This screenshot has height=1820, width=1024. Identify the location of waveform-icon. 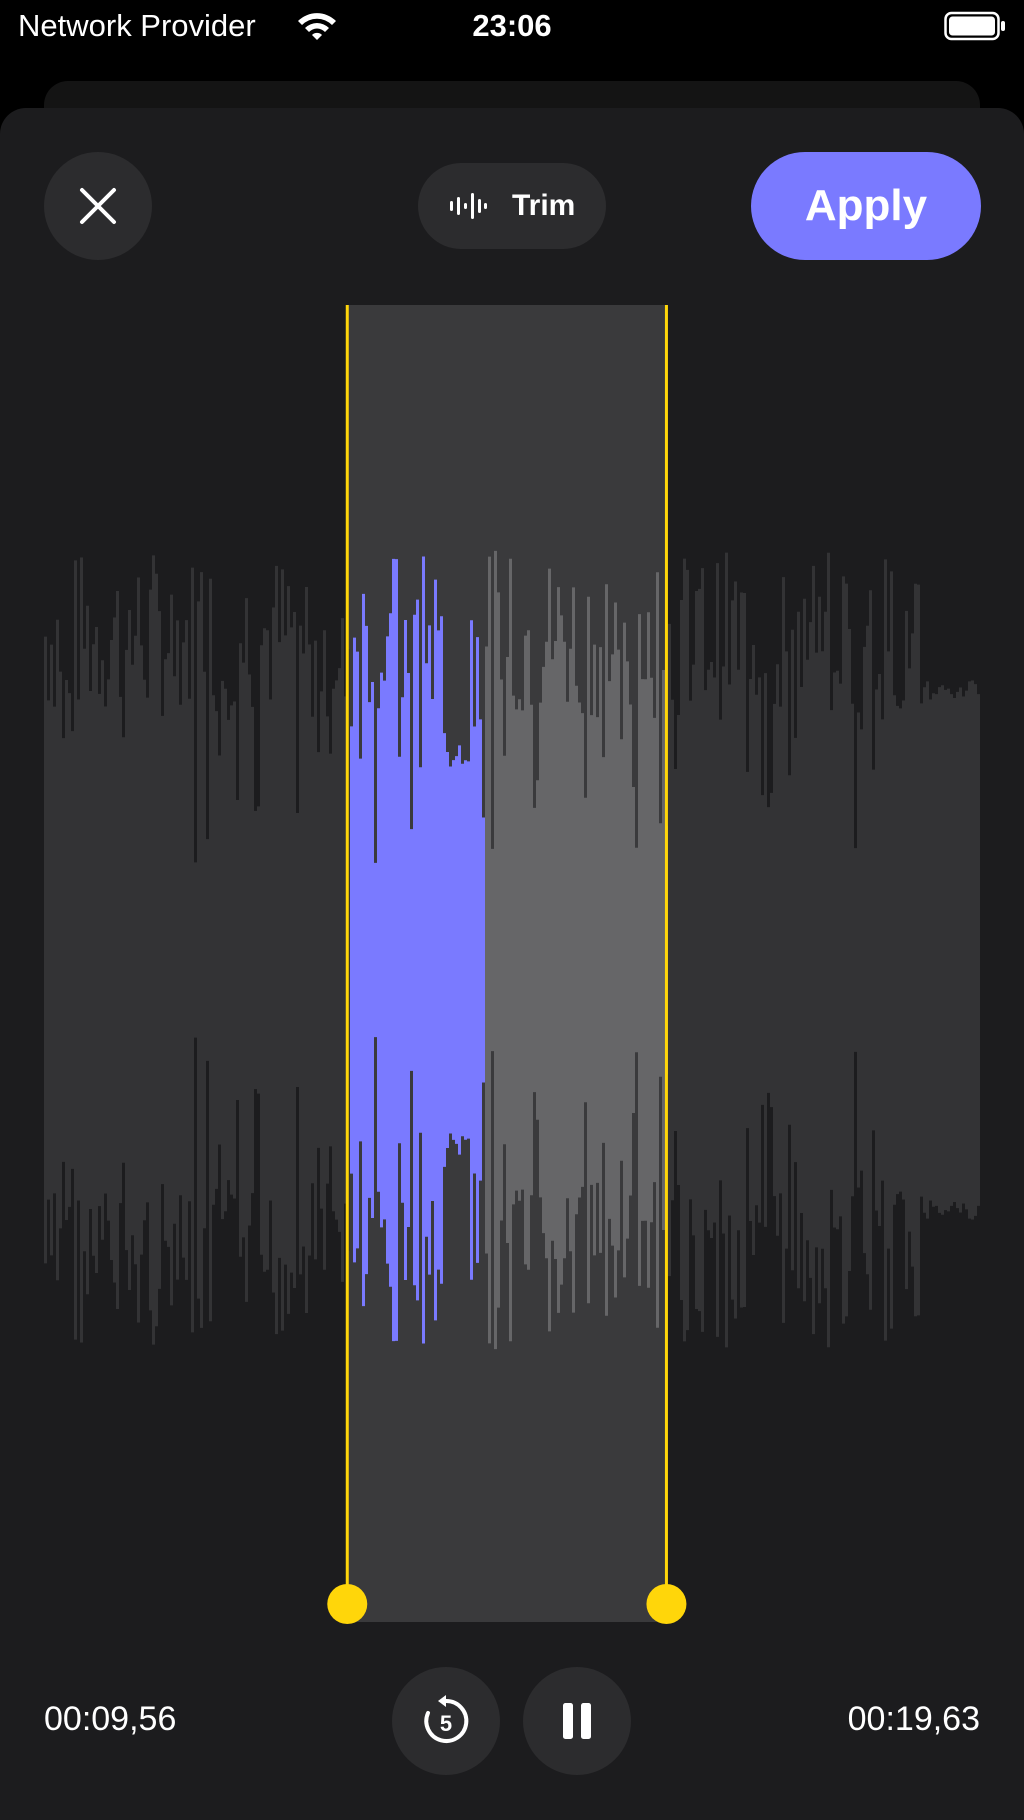
(468, 206).